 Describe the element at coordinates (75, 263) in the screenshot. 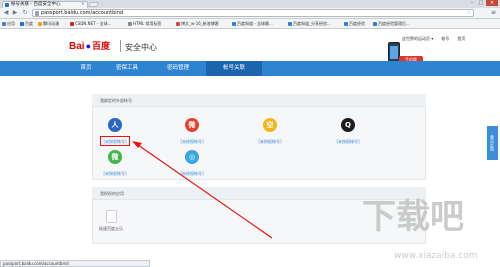

I see `status-bar: passport.baidu.com/accountbind` at that location.